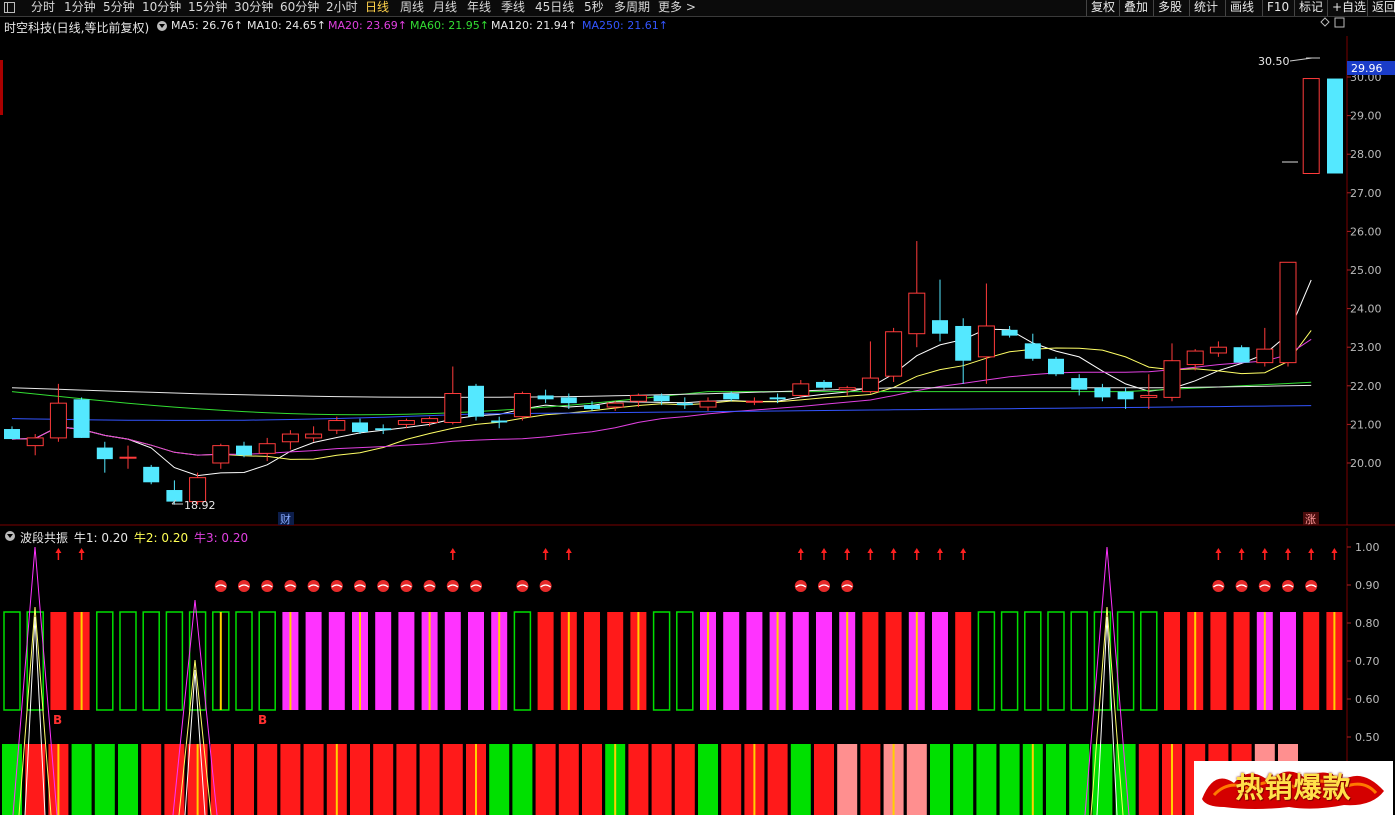  What do you see at coordinates (1366, 154) in the screenshot?
I see `price-tick: 28.00` at bounding box center [1366, 154].